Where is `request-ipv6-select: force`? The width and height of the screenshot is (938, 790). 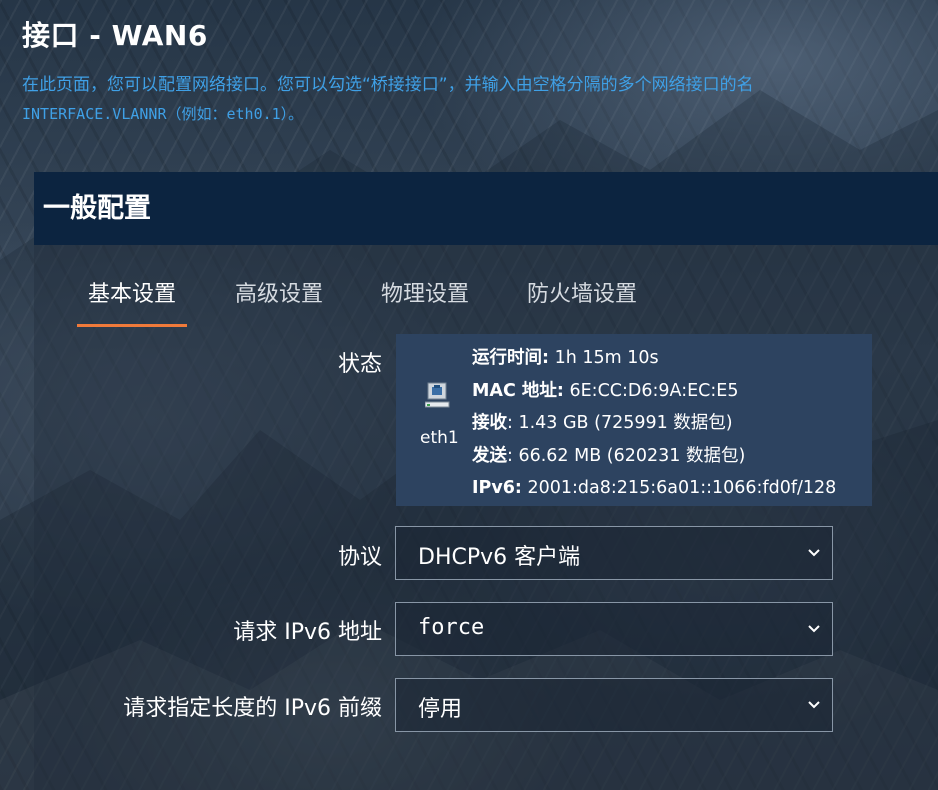 request-ipv6-select: force is located at coordinates (614, 629).